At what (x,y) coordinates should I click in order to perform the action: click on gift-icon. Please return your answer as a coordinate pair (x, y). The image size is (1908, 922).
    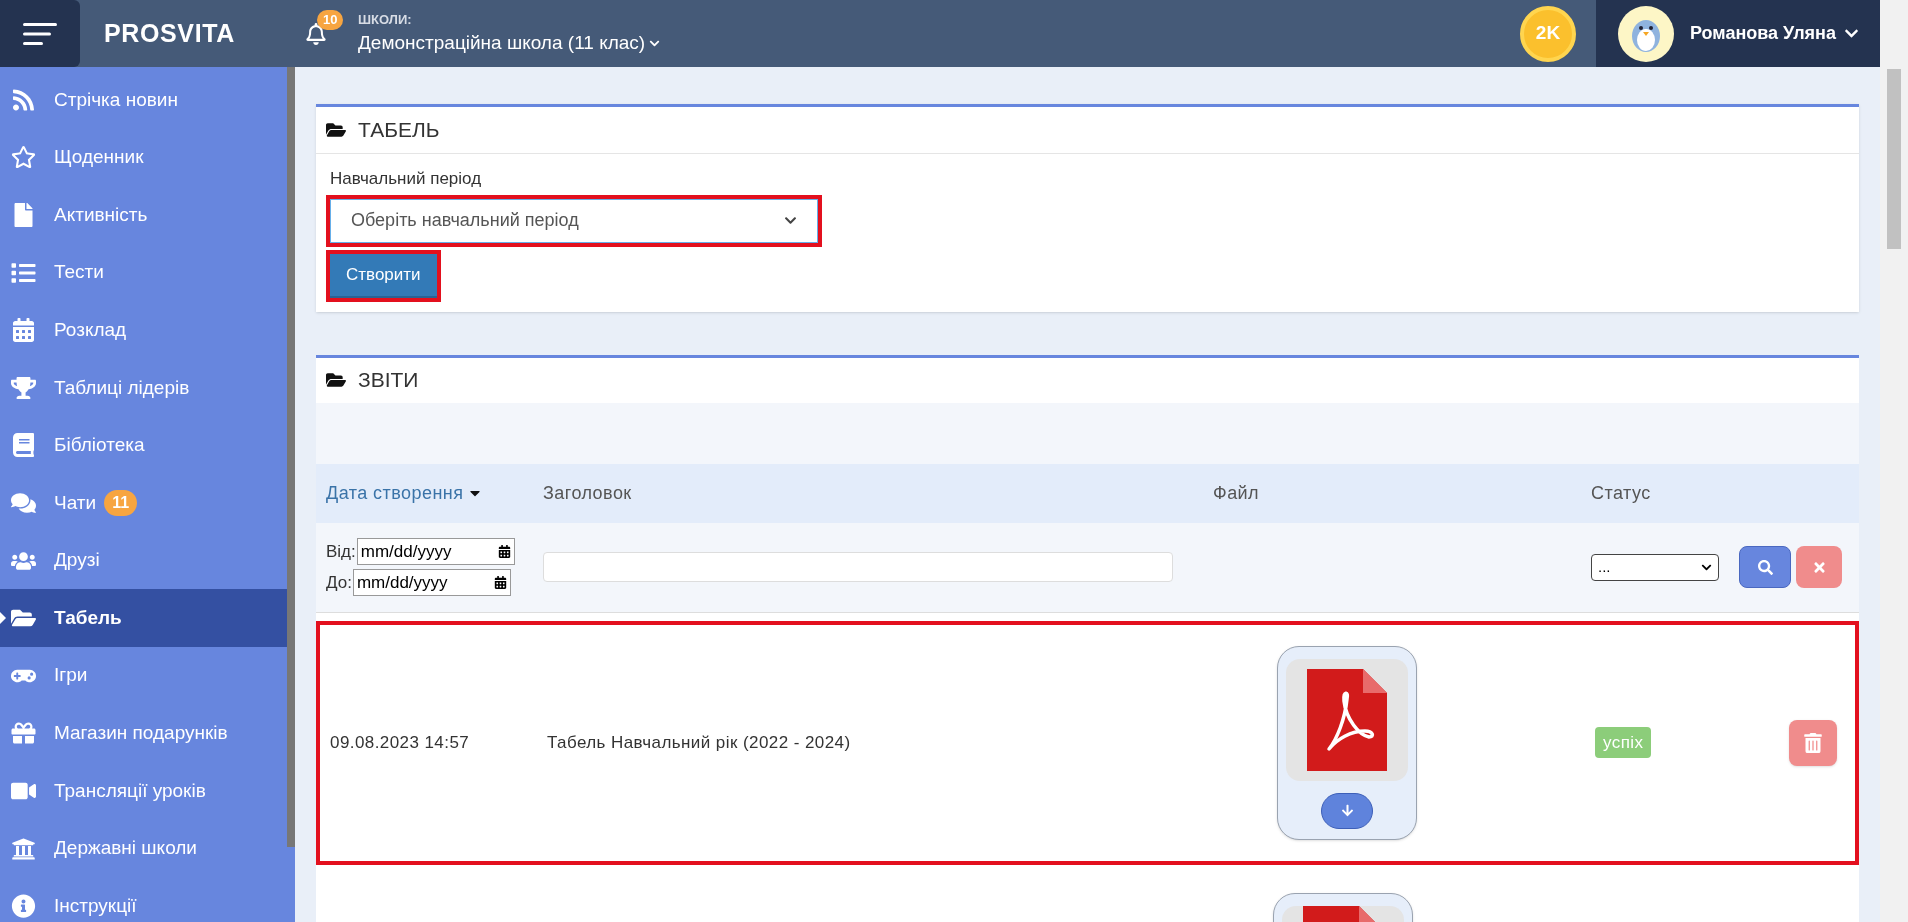
    Looking at the image, I should click on (23, 733).